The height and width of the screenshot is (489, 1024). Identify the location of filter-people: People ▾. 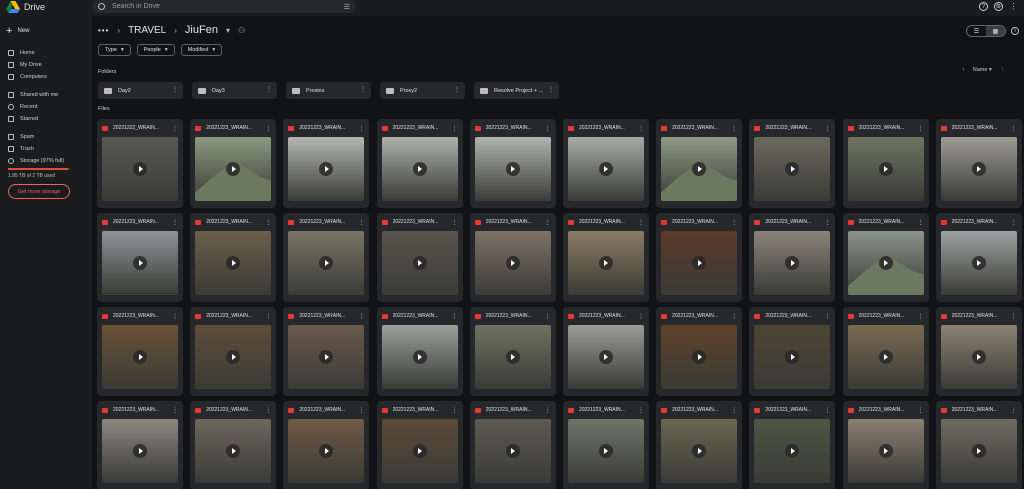
(155, 50).